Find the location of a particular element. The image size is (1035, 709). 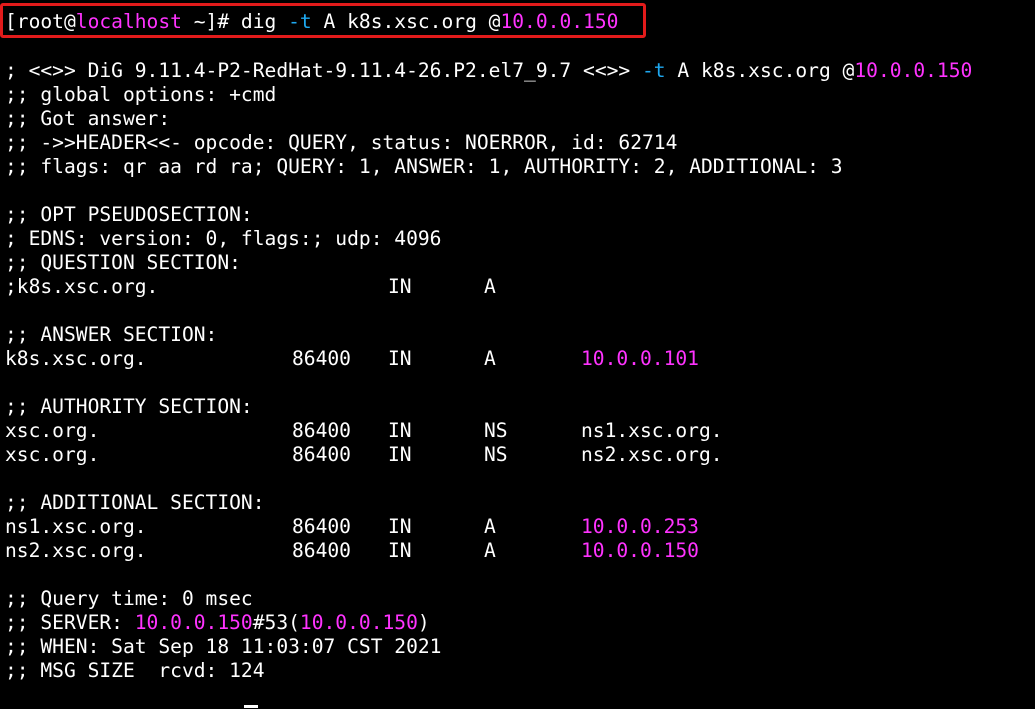

record-data: ns1.xsc.org. is located at coordinates (652, 430).